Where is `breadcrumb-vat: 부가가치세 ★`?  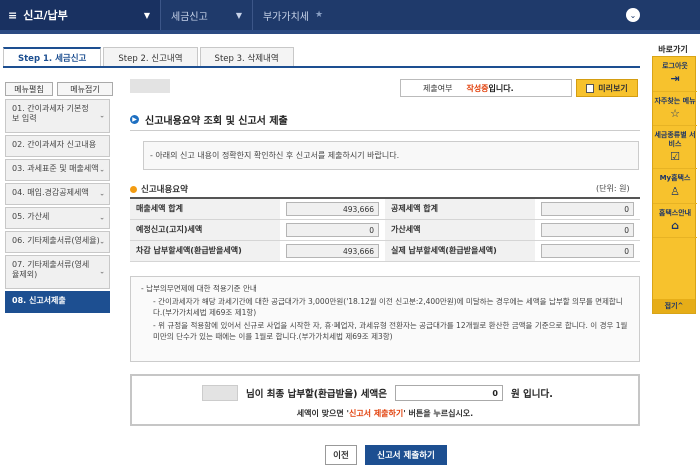
breadcrumb-vat: 부가가치세 ★ is located at coordinates (292, 15).